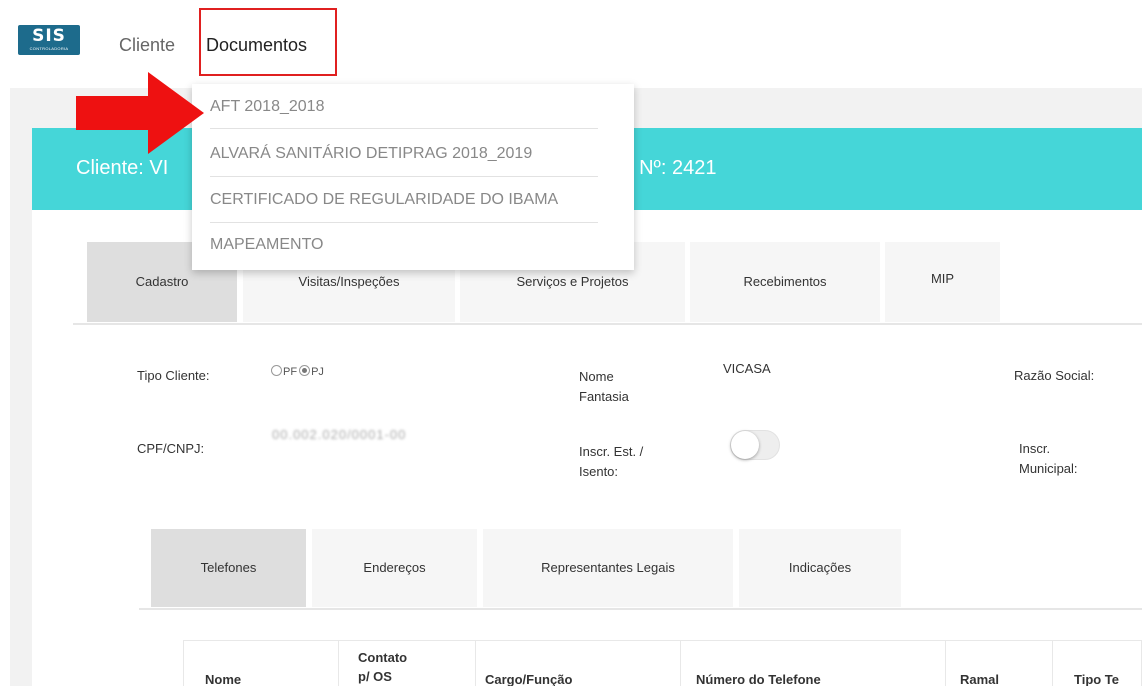 This screenshot has height=686, width=1142. I want to click on cpf-cnpj-label: CPF/CNPJ:, so click(171, 448).